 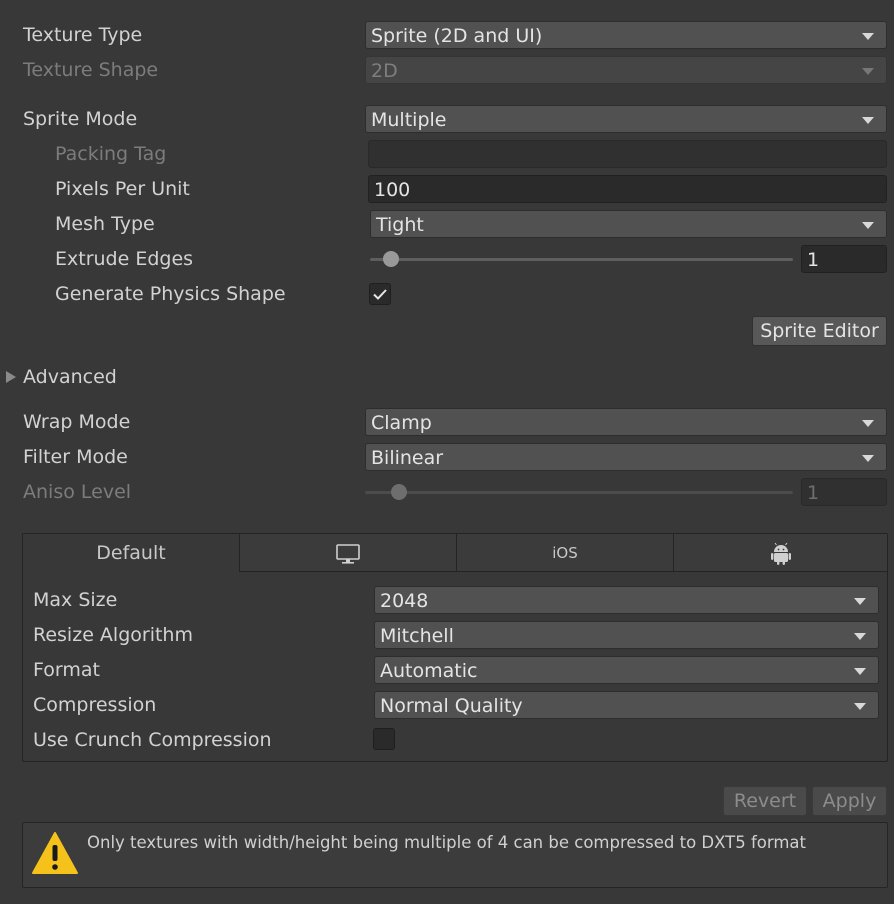 I want to click on wrap-mode-value: Clamp, so click(x=401, y=423).